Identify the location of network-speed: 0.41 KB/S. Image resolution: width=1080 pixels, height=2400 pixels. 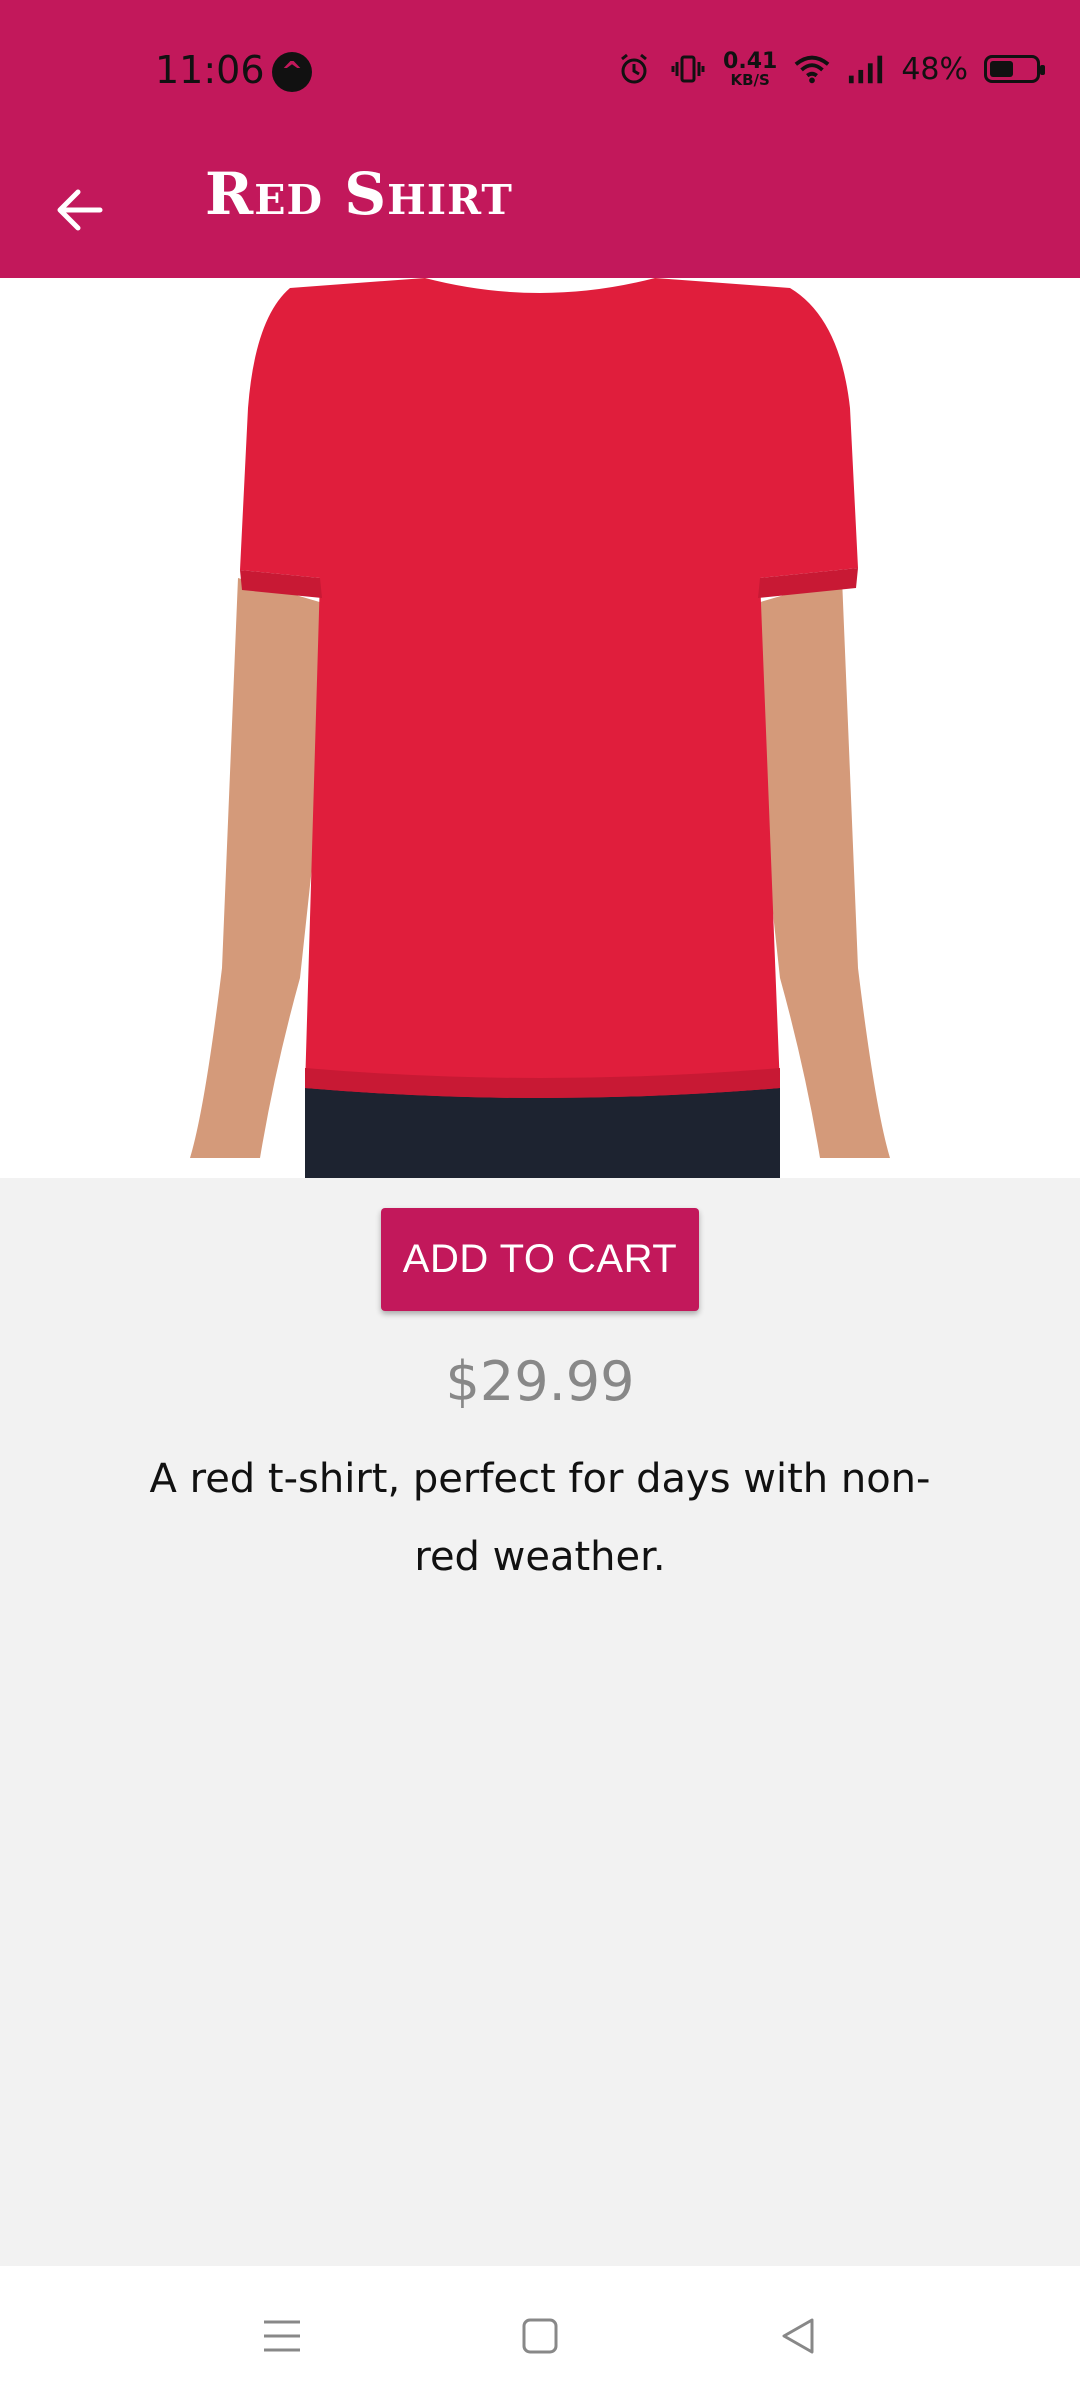
(750, 68).